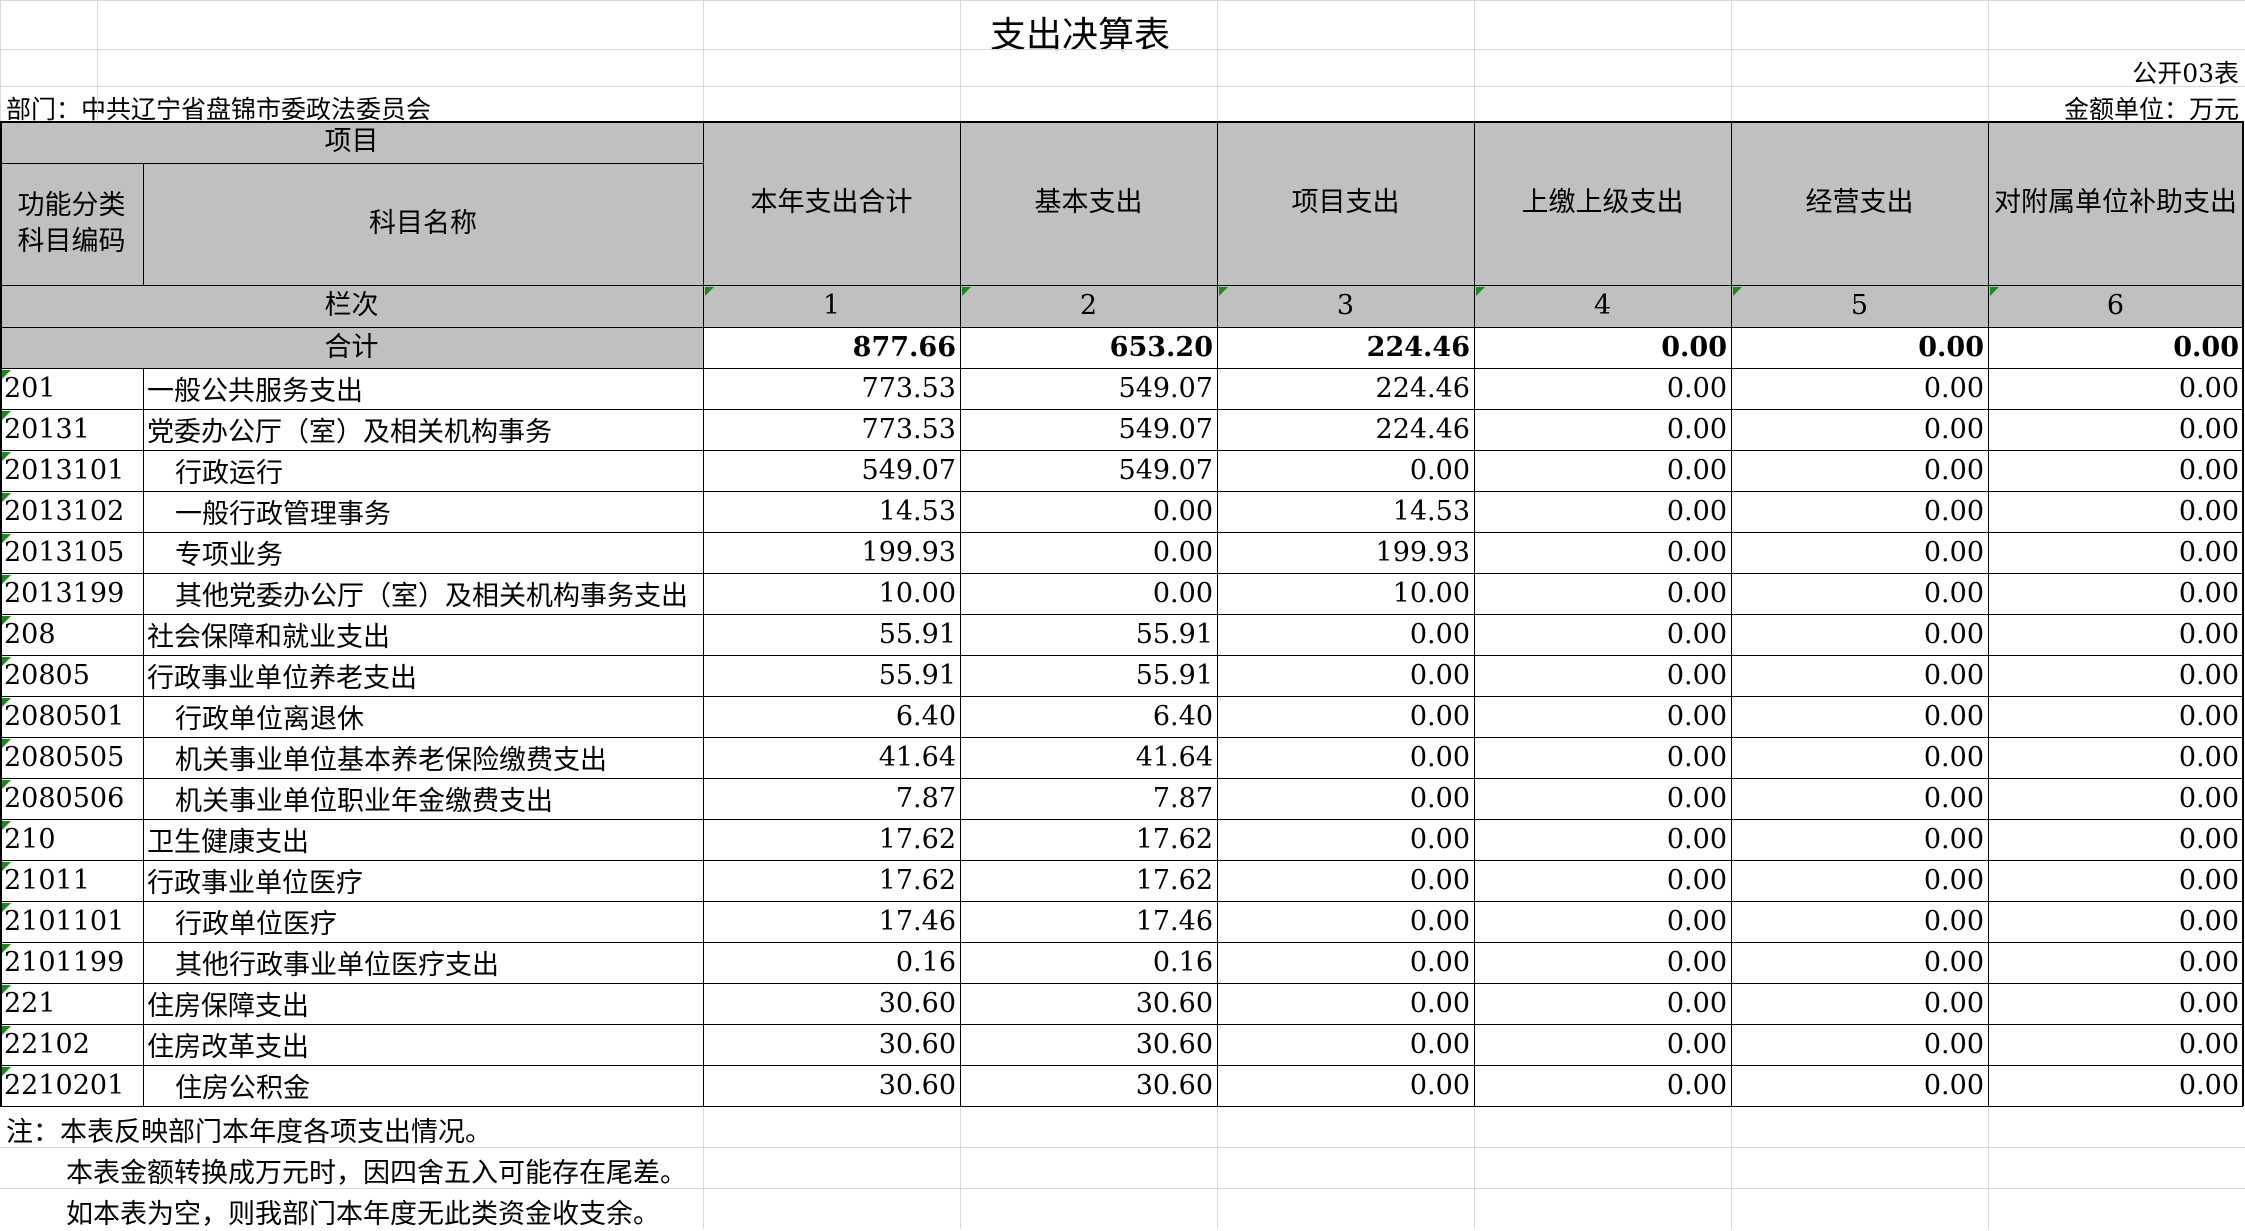 This screenshot has height=1231, width=2245. Describe the element at coordinates (1174, 757) in the screenshot. I see `amount-cell: 41.64` at that location.